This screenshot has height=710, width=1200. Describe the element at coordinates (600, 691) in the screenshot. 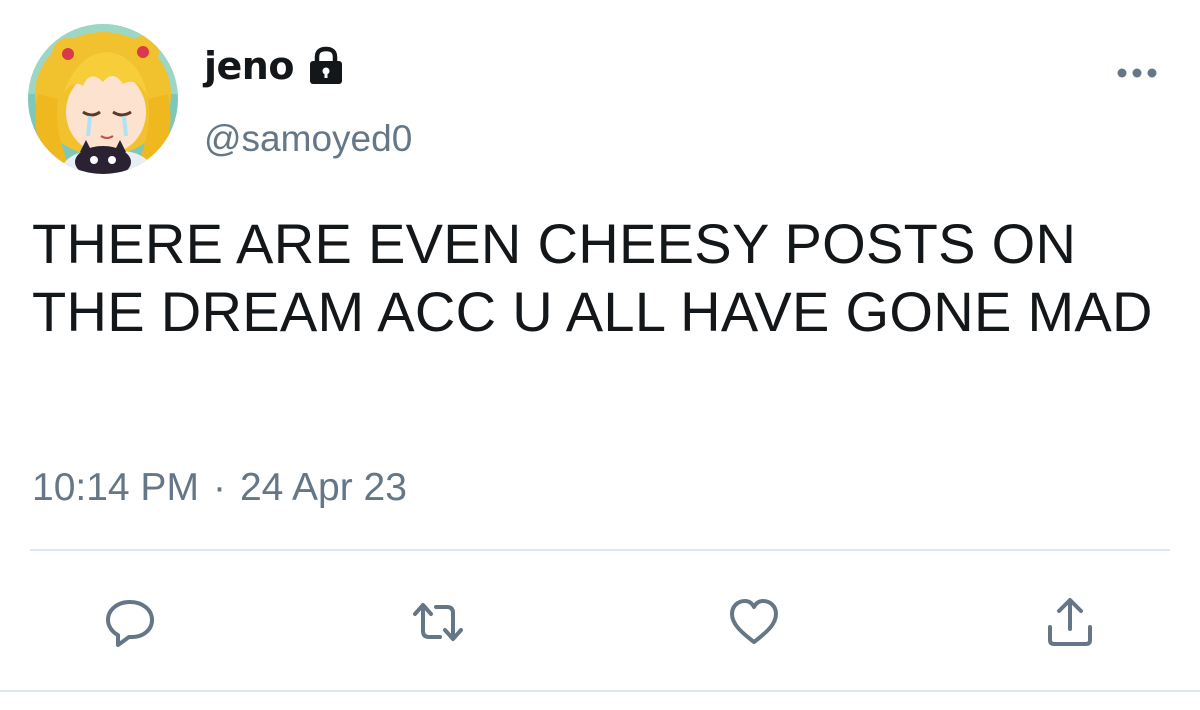

I see `divider-bottom` at that location.